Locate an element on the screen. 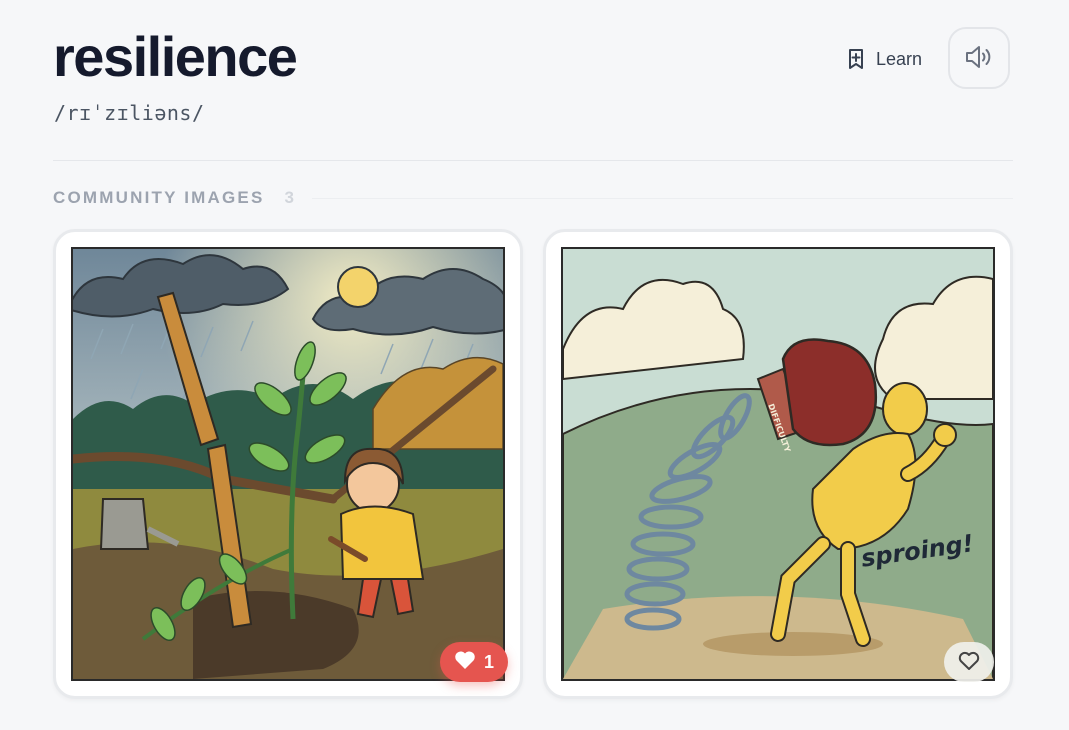 Image resolution: width=1069 pixels, height=730 pixels. play-audio-button is located at coordinates (979, 58).